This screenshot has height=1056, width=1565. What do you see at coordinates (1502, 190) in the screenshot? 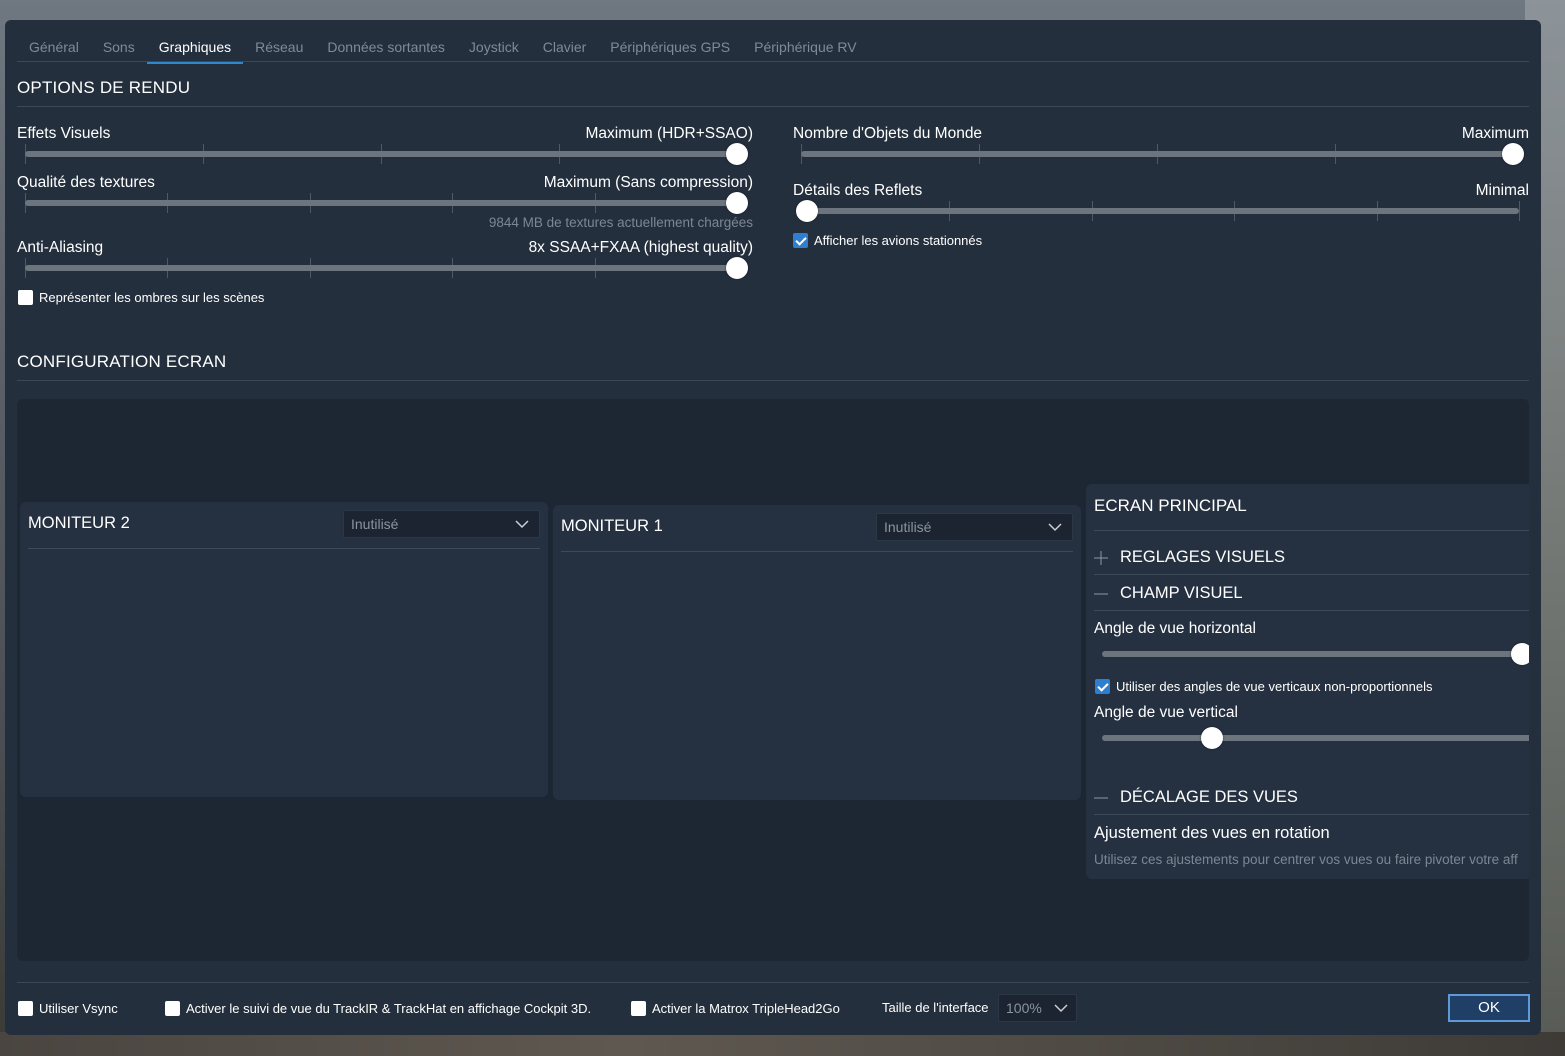
I see `reflections-value: Minimal` at bounding box center [1502, 190].